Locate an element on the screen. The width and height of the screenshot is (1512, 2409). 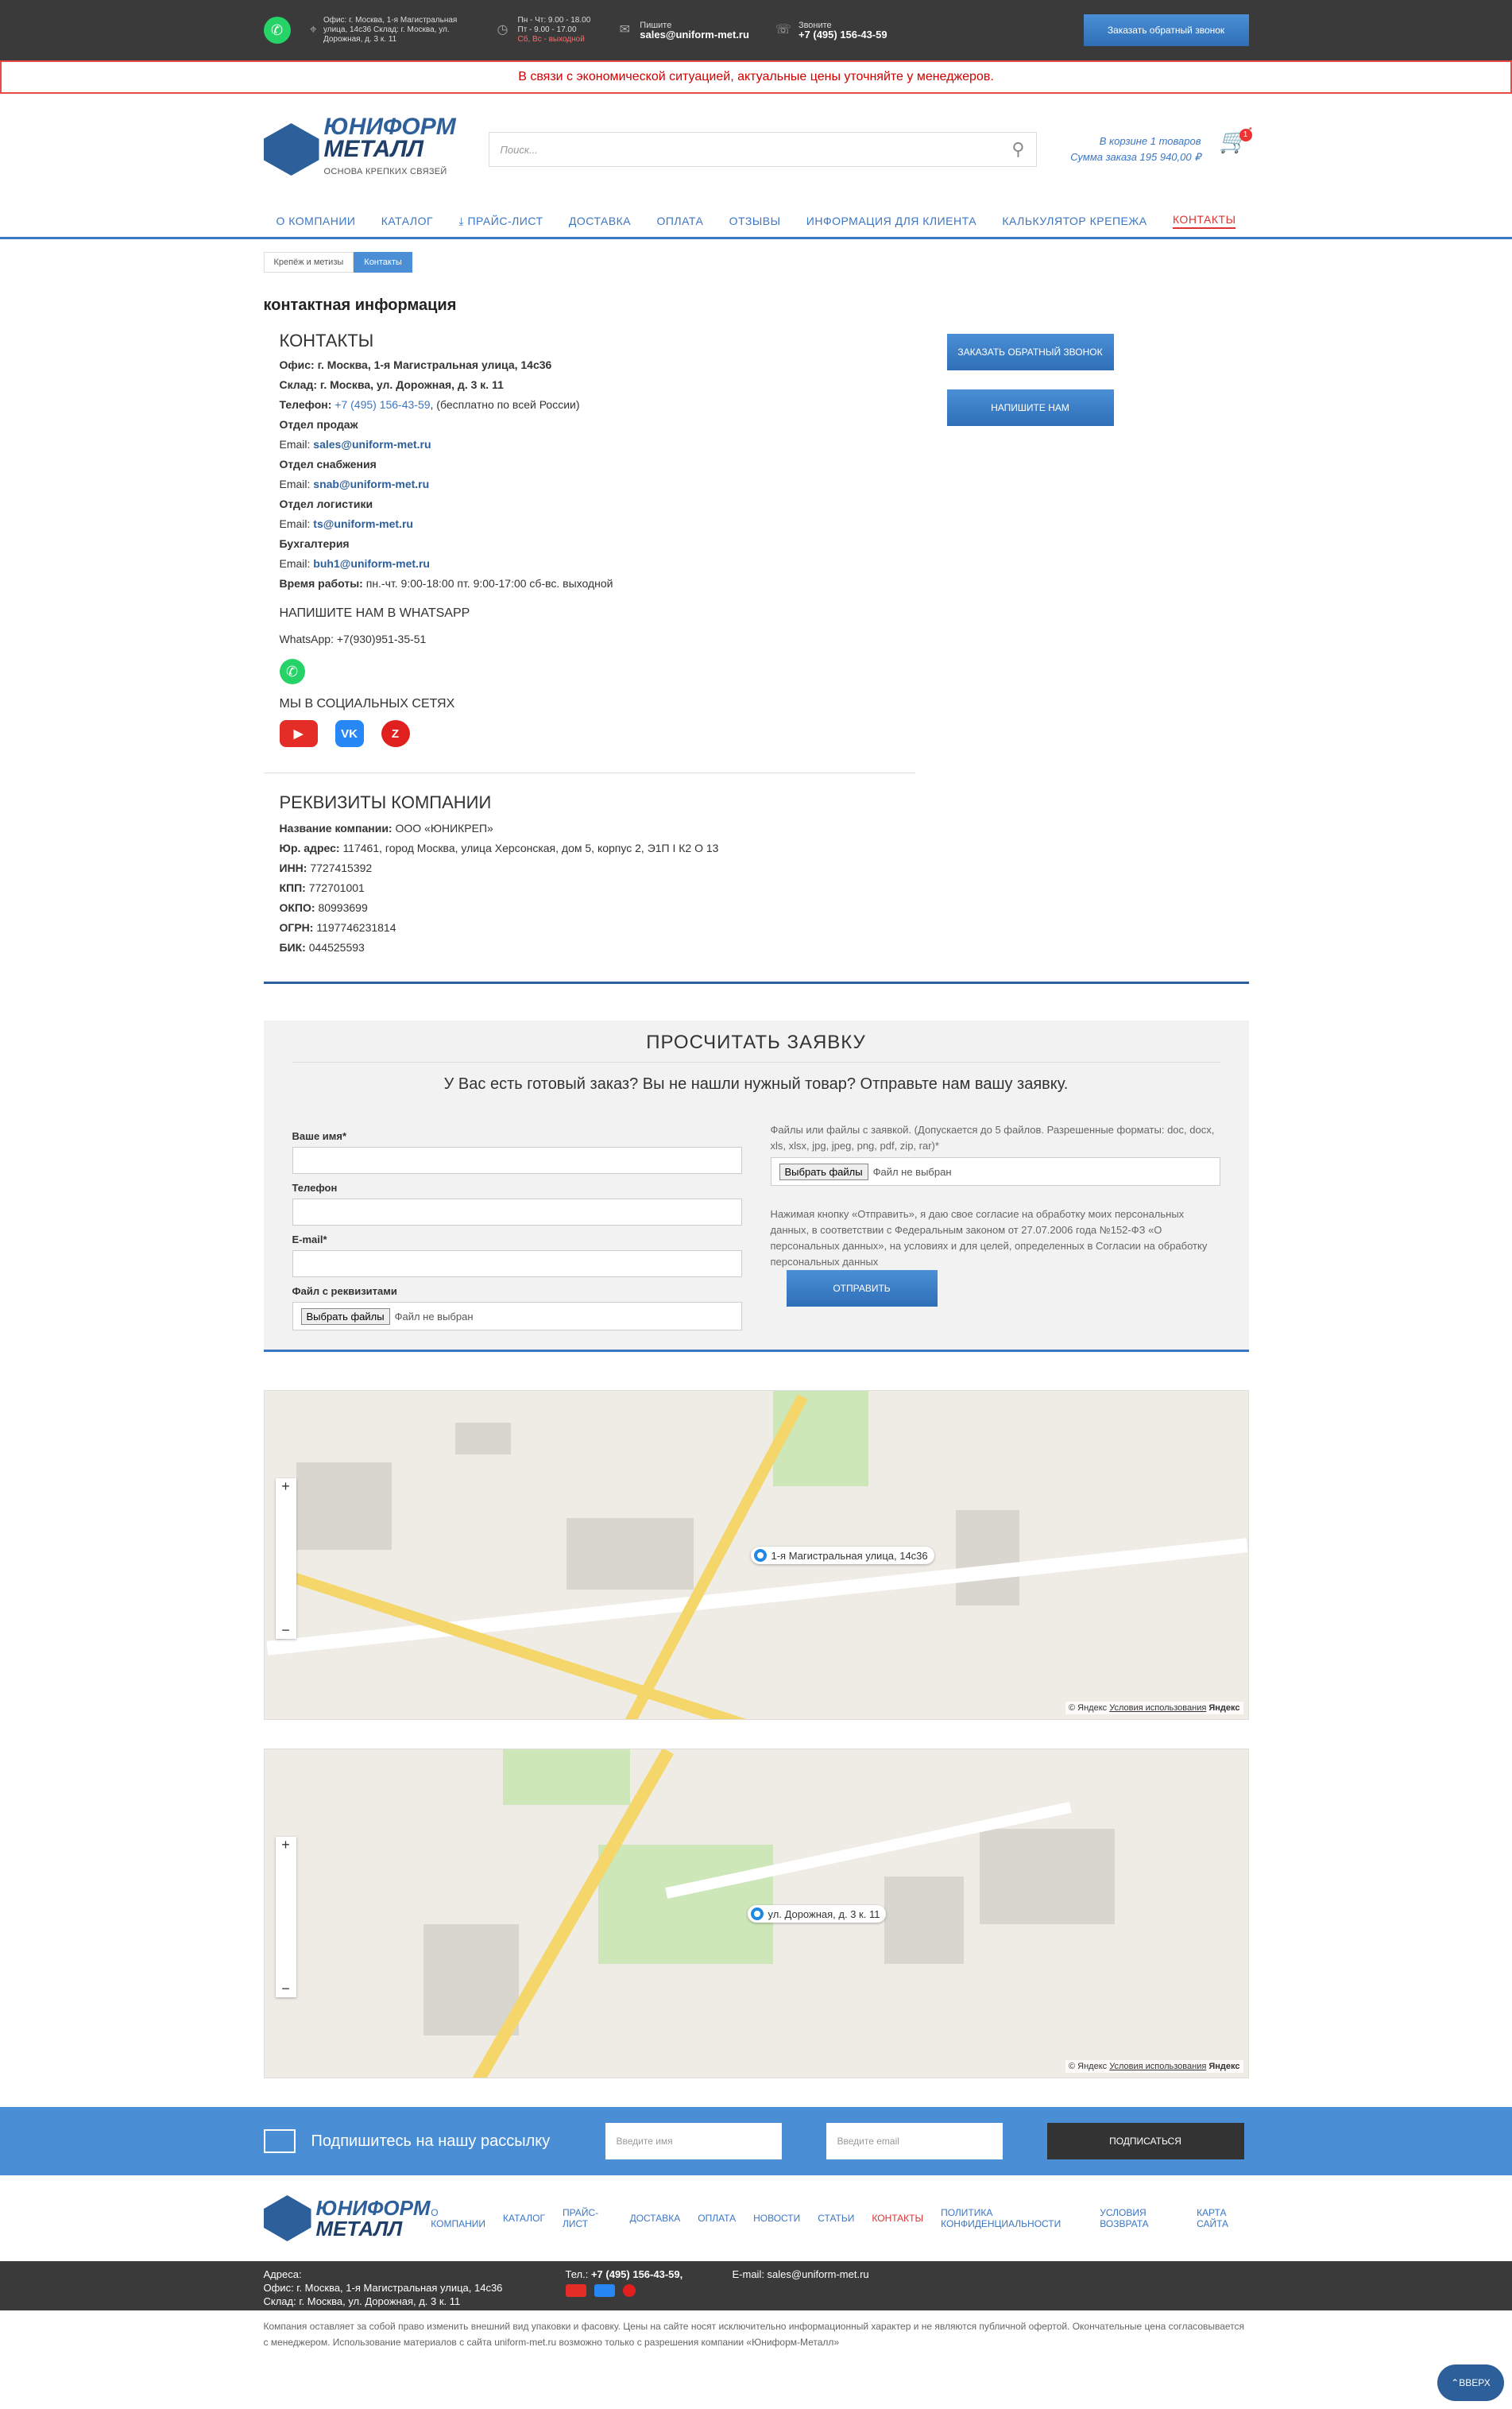
arrow-up-icon: ⌃ is located at coordinates (1455, 2382).